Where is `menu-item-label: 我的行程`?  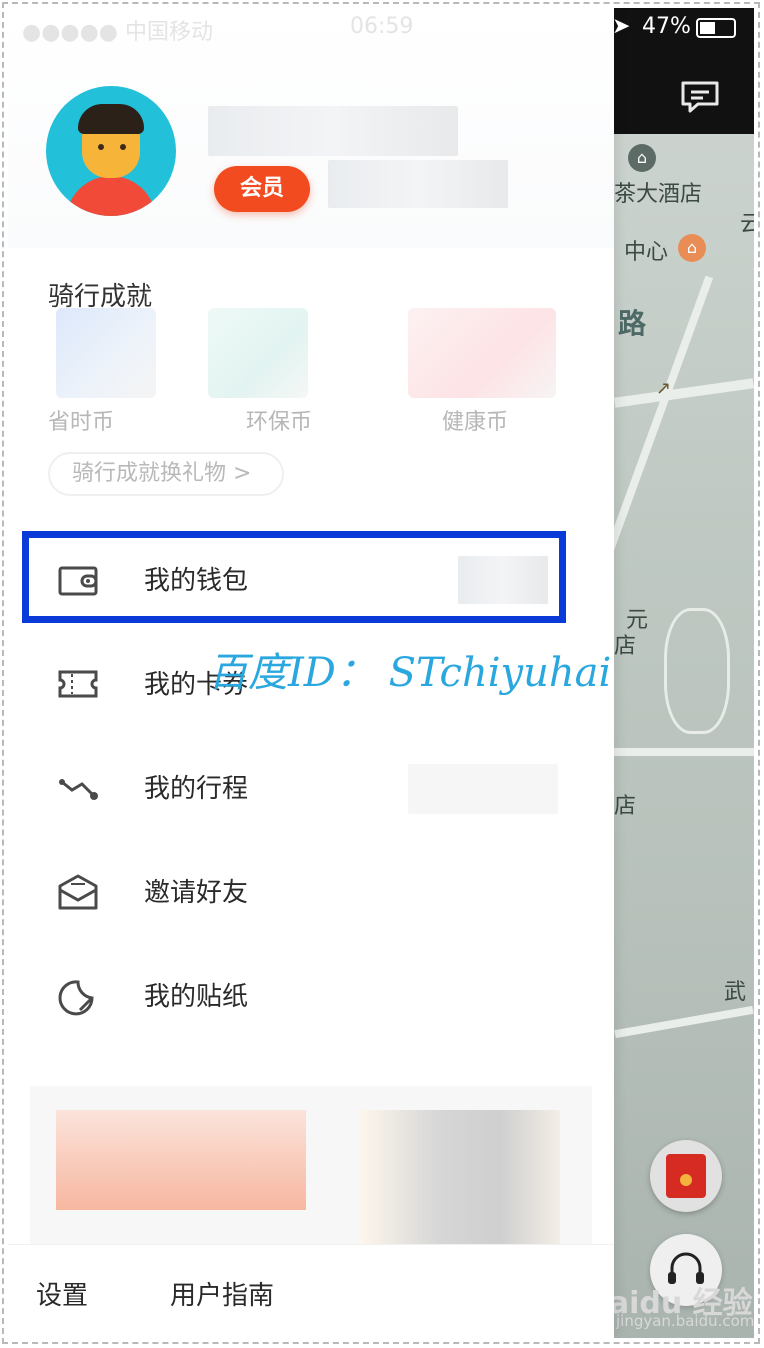
menu-item-label: 我的行程 is located at coordinates (196, 789).